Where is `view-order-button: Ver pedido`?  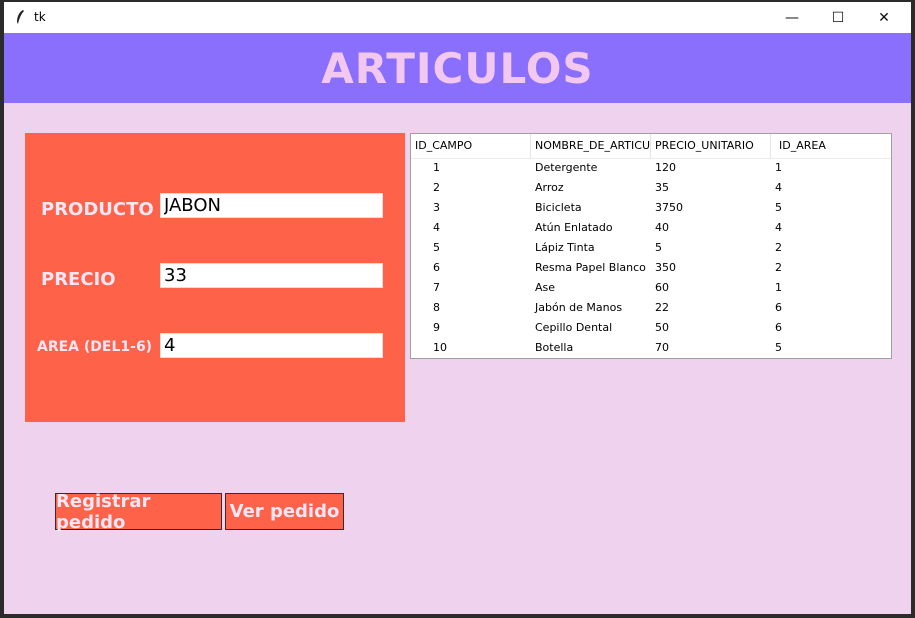 view-order-button: Ver pedido is located at coordinates (284, 511).